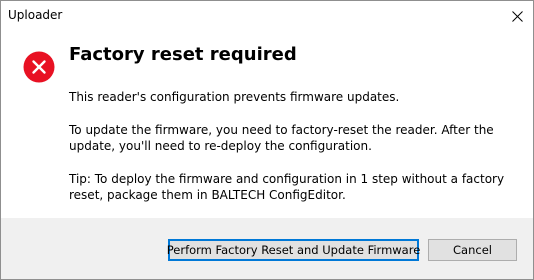 The image size is (534, 280). What do you see at coordinates (183, 54) in the screenshot?
I see `dialog-heading: Factory reset required` at bounding box center [183, 54].